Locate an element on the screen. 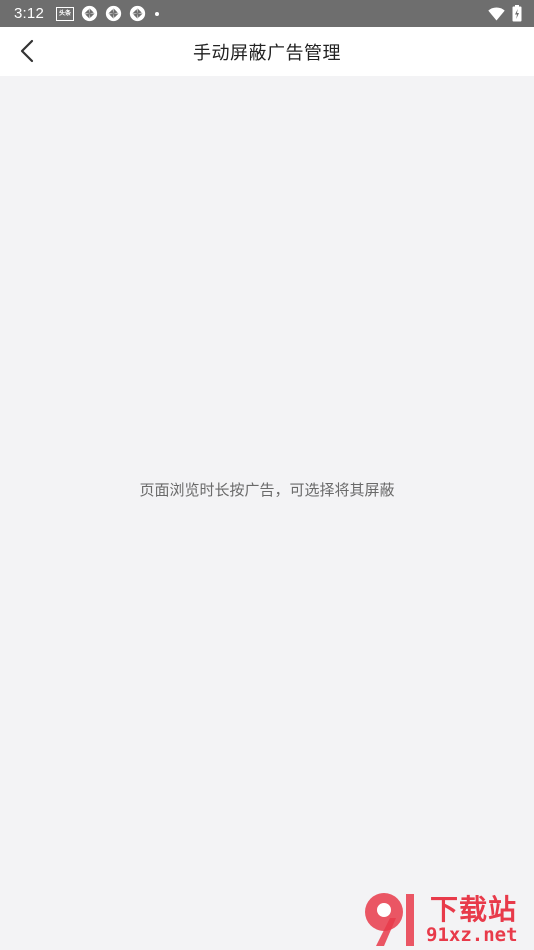  chevron-left-icon is located at coordinates (27, 51).